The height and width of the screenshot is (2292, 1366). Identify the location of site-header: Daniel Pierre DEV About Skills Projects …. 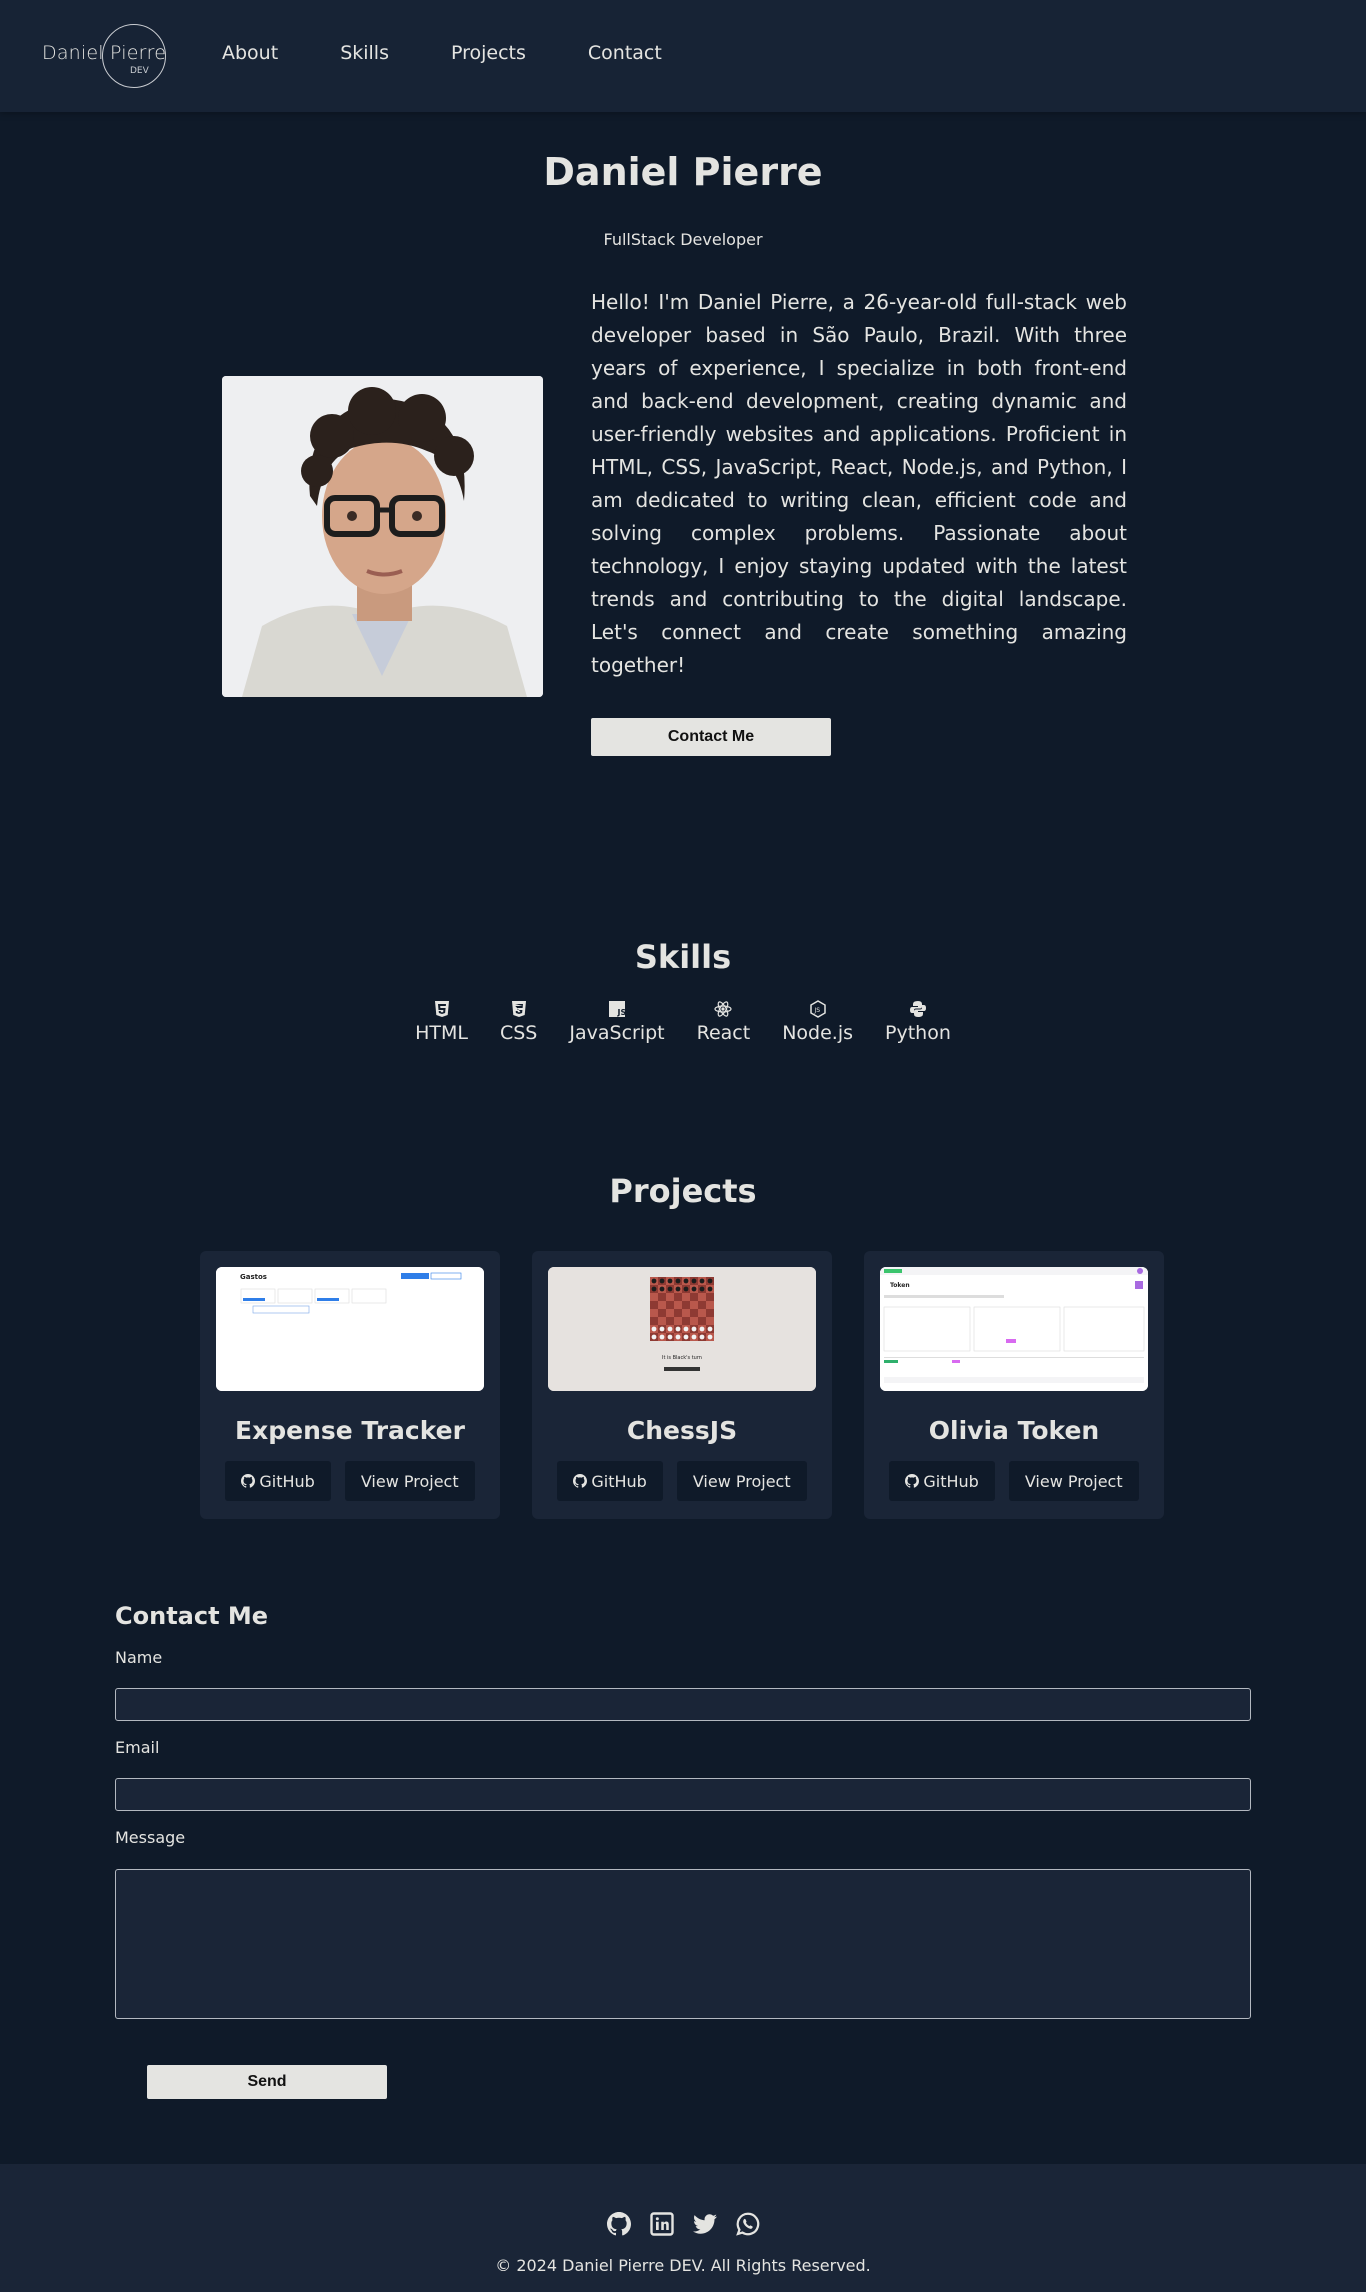
(683, 56).